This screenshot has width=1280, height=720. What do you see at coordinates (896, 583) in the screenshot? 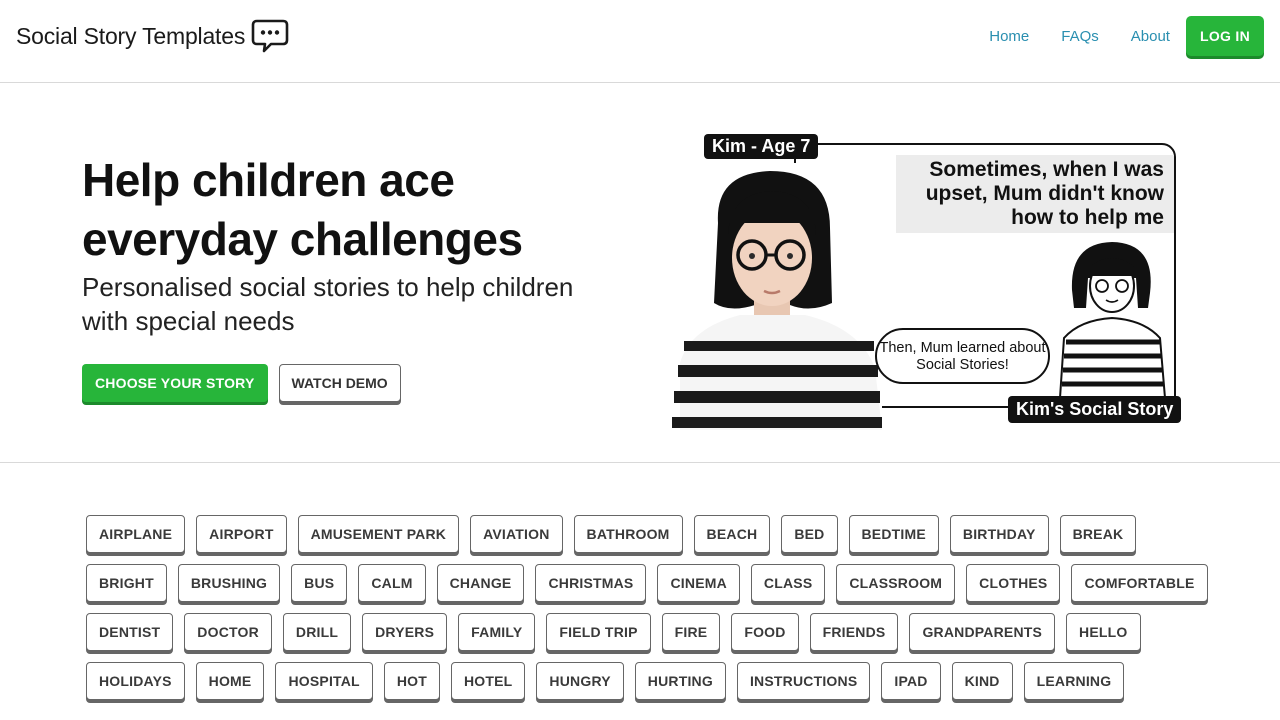
I see `topic-tag: CLASSROOM` at bounding box center [896, 583].